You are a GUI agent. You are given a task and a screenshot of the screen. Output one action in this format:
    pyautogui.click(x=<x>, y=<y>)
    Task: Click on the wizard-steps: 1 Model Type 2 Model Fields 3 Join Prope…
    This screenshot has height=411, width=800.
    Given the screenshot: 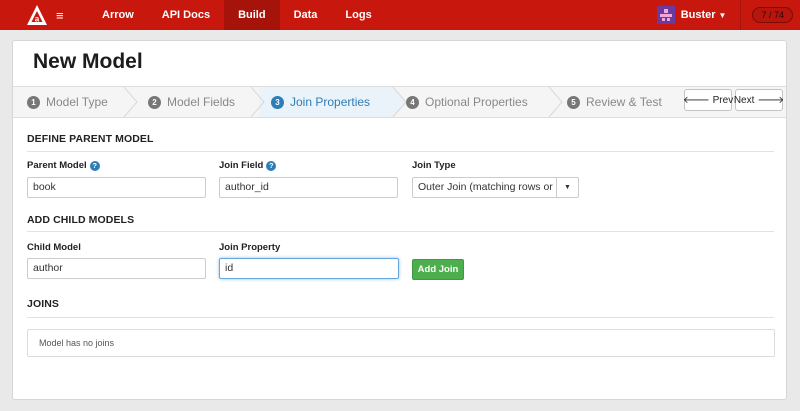 What is the action you would take?
    pyautogui.click(x=399, y=102)
    